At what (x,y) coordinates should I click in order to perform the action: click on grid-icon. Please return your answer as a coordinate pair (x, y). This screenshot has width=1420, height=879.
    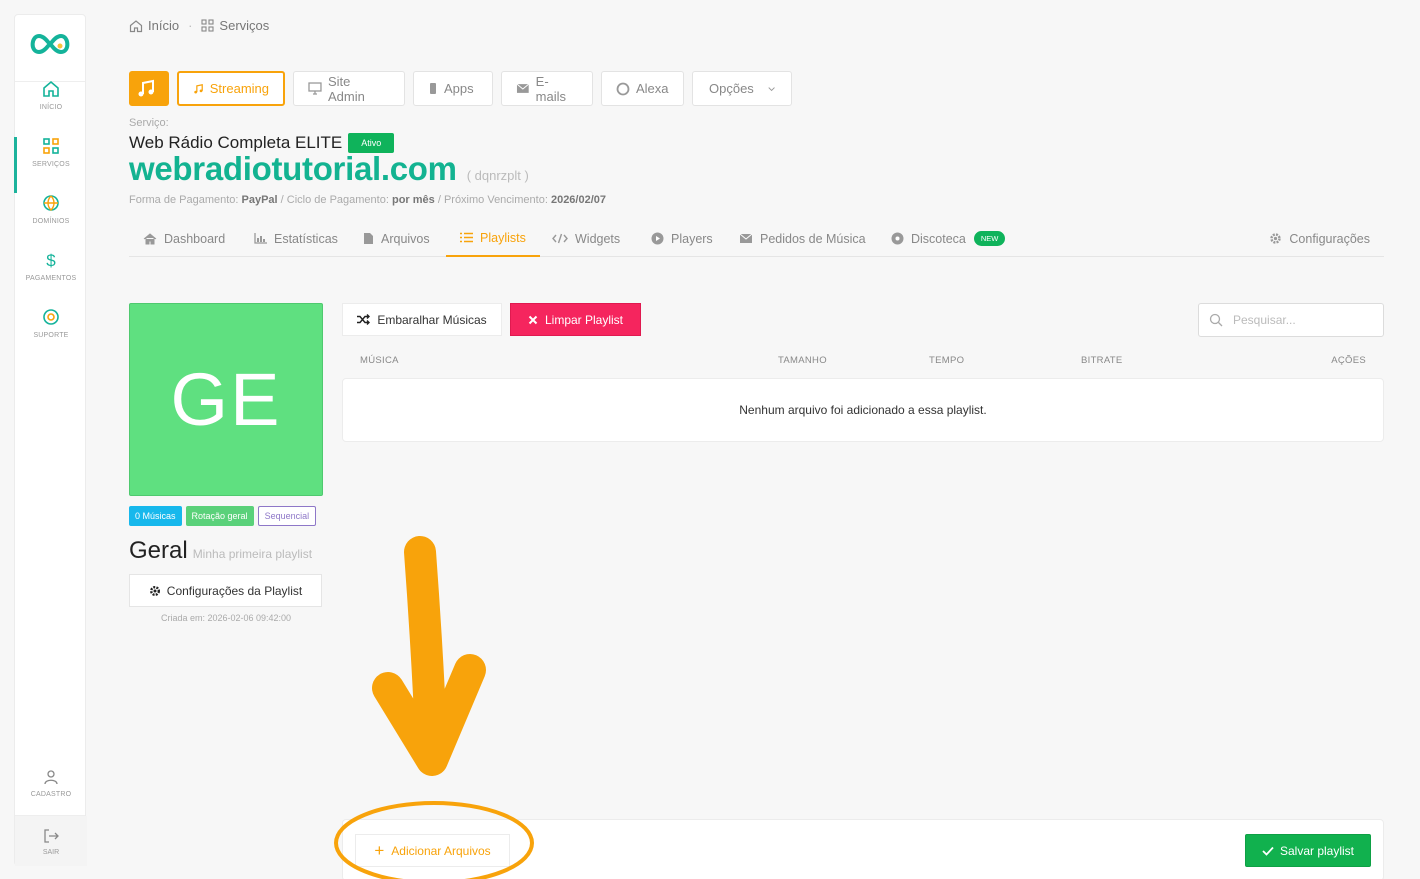
    Looking at the image, I should click on (51, 146).